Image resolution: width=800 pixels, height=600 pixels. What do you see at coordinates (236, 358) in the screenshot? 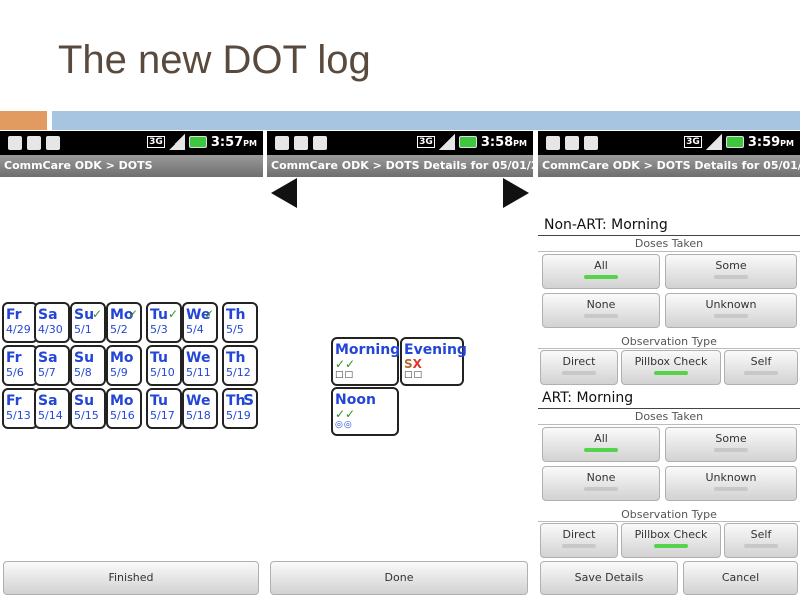
I see `day-label: Th` at bounding box center [236, 358].